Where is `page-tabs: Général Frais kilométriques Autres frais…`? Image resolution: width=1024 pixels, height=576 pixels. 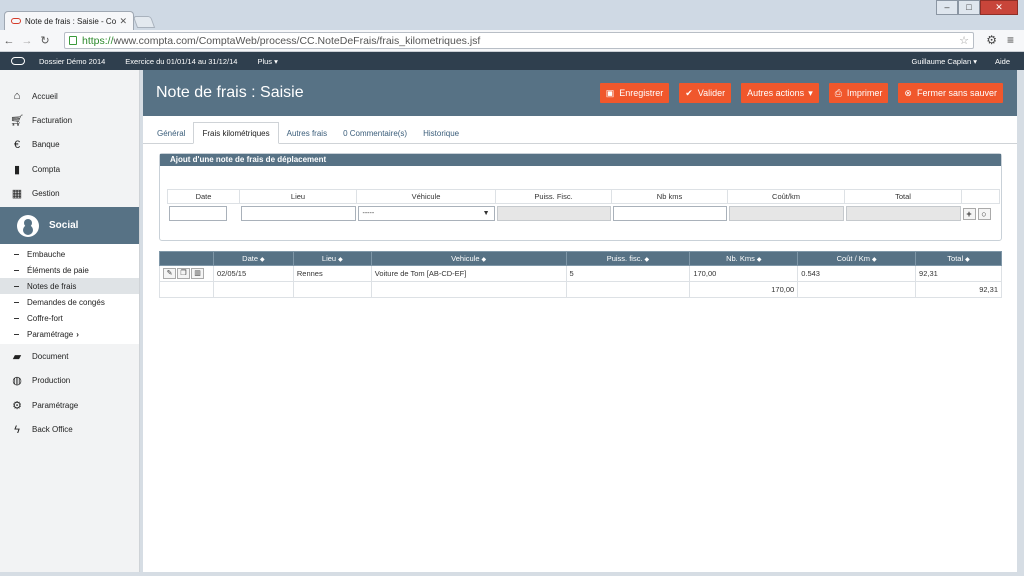 page-tabs: Général Frais kilométriques Autres frais… is located at coordinates (580, 133).